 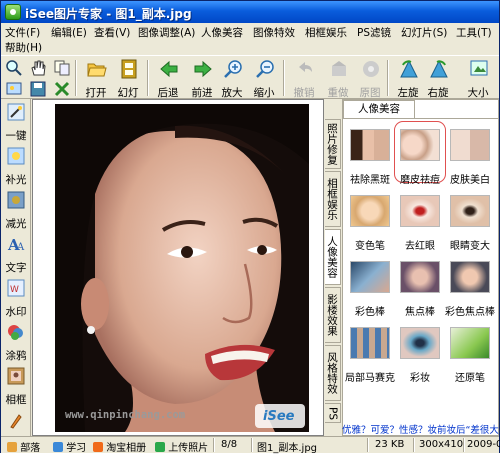 I want to click on menu-slideshow: 幻灯片(S), so click(x=424, y=32).